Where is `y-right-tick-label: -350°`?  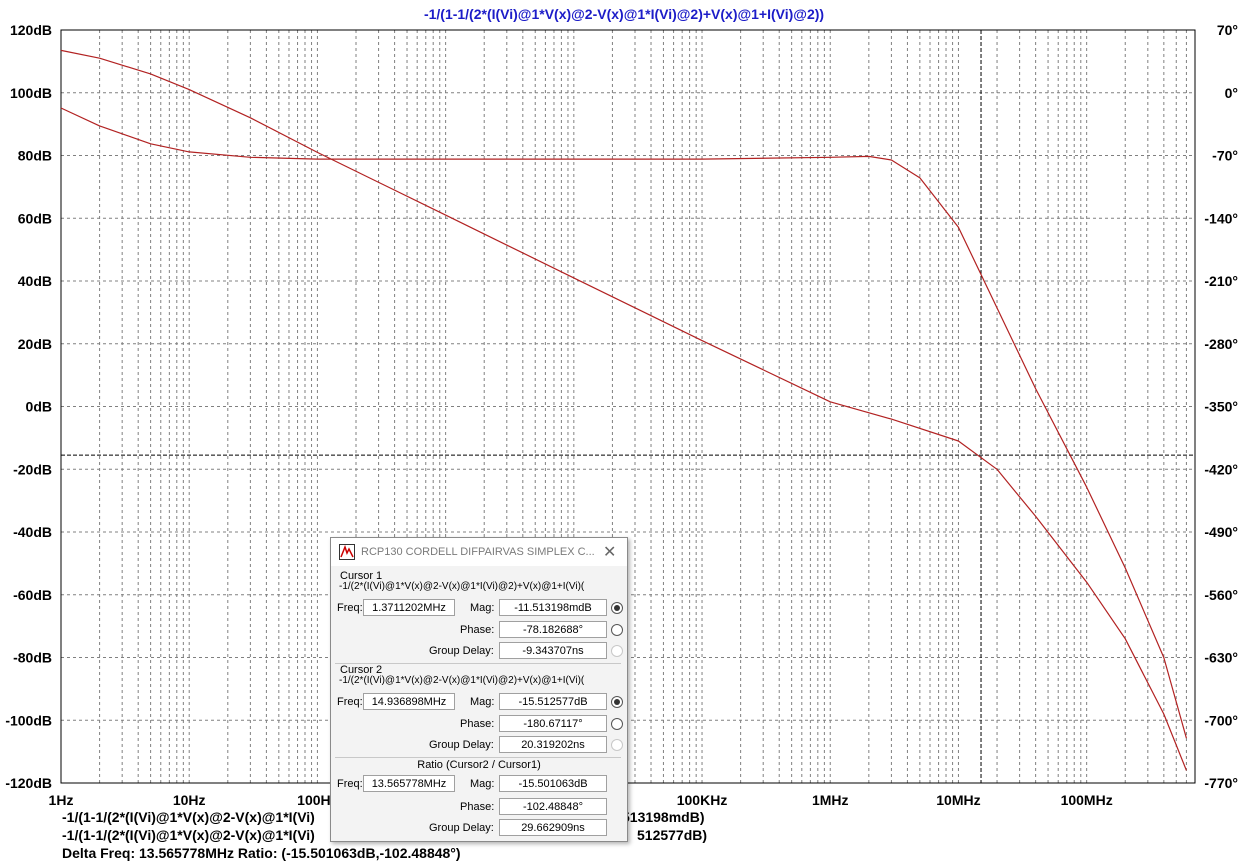
y-right-tick-label: -350° is located at coordinates (1221, 407).